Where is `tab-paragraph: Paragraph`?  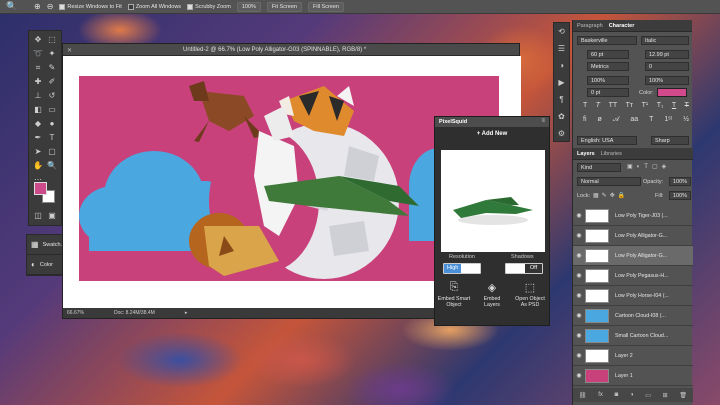
tab-paragraph: Paragraph is located at coordinates (590, 26).